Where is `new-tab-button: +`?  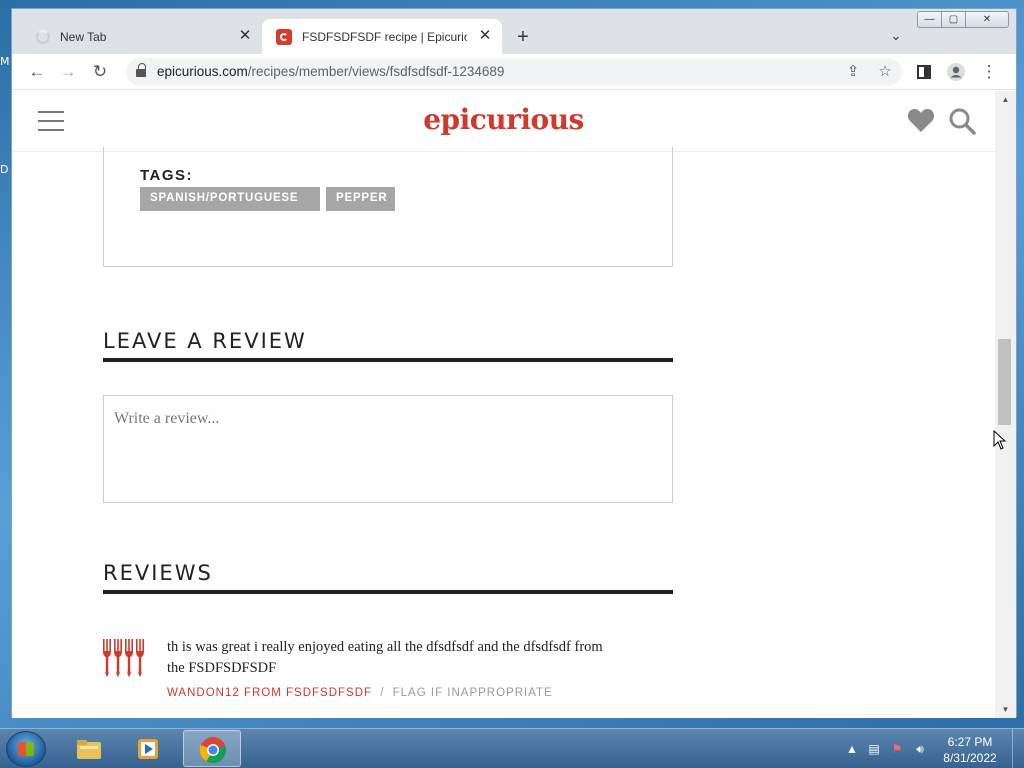
new-tab-button: + is located at coordinates (523, 37).